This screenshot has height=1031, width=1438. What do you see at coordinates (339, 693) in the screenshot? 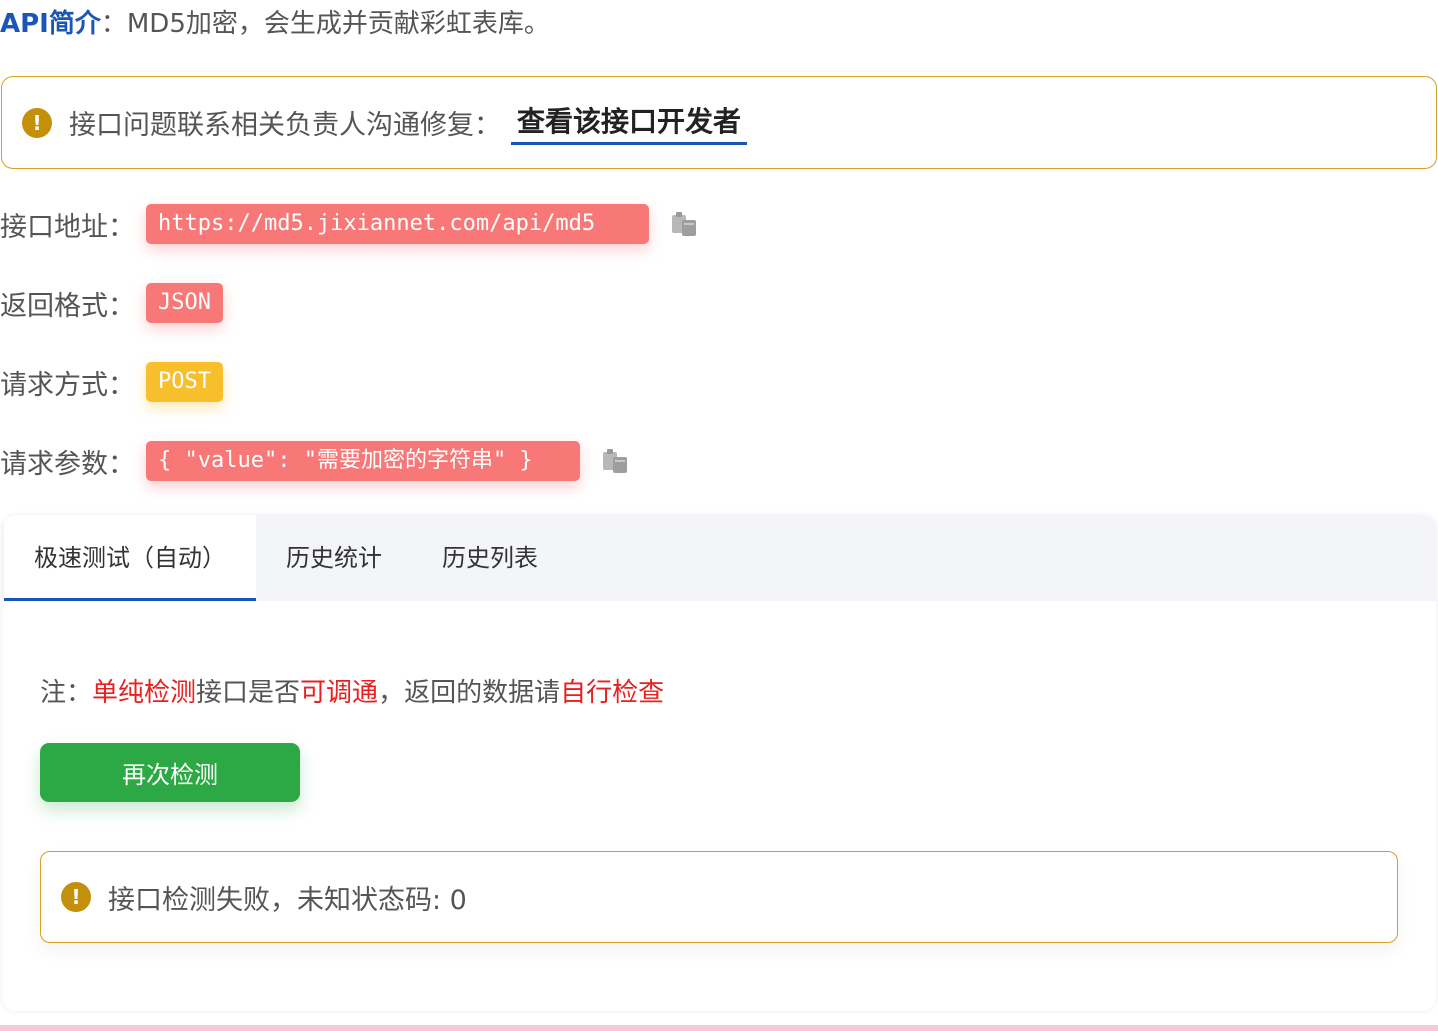
I see `note-highlight-2: 可调通` at bounding box center [339, 693].